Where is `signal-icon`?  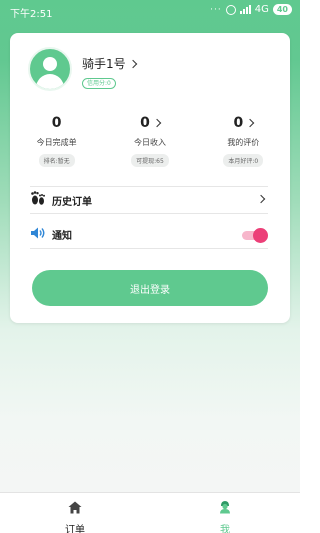
signal-icon is located at coordinates (245, 9).